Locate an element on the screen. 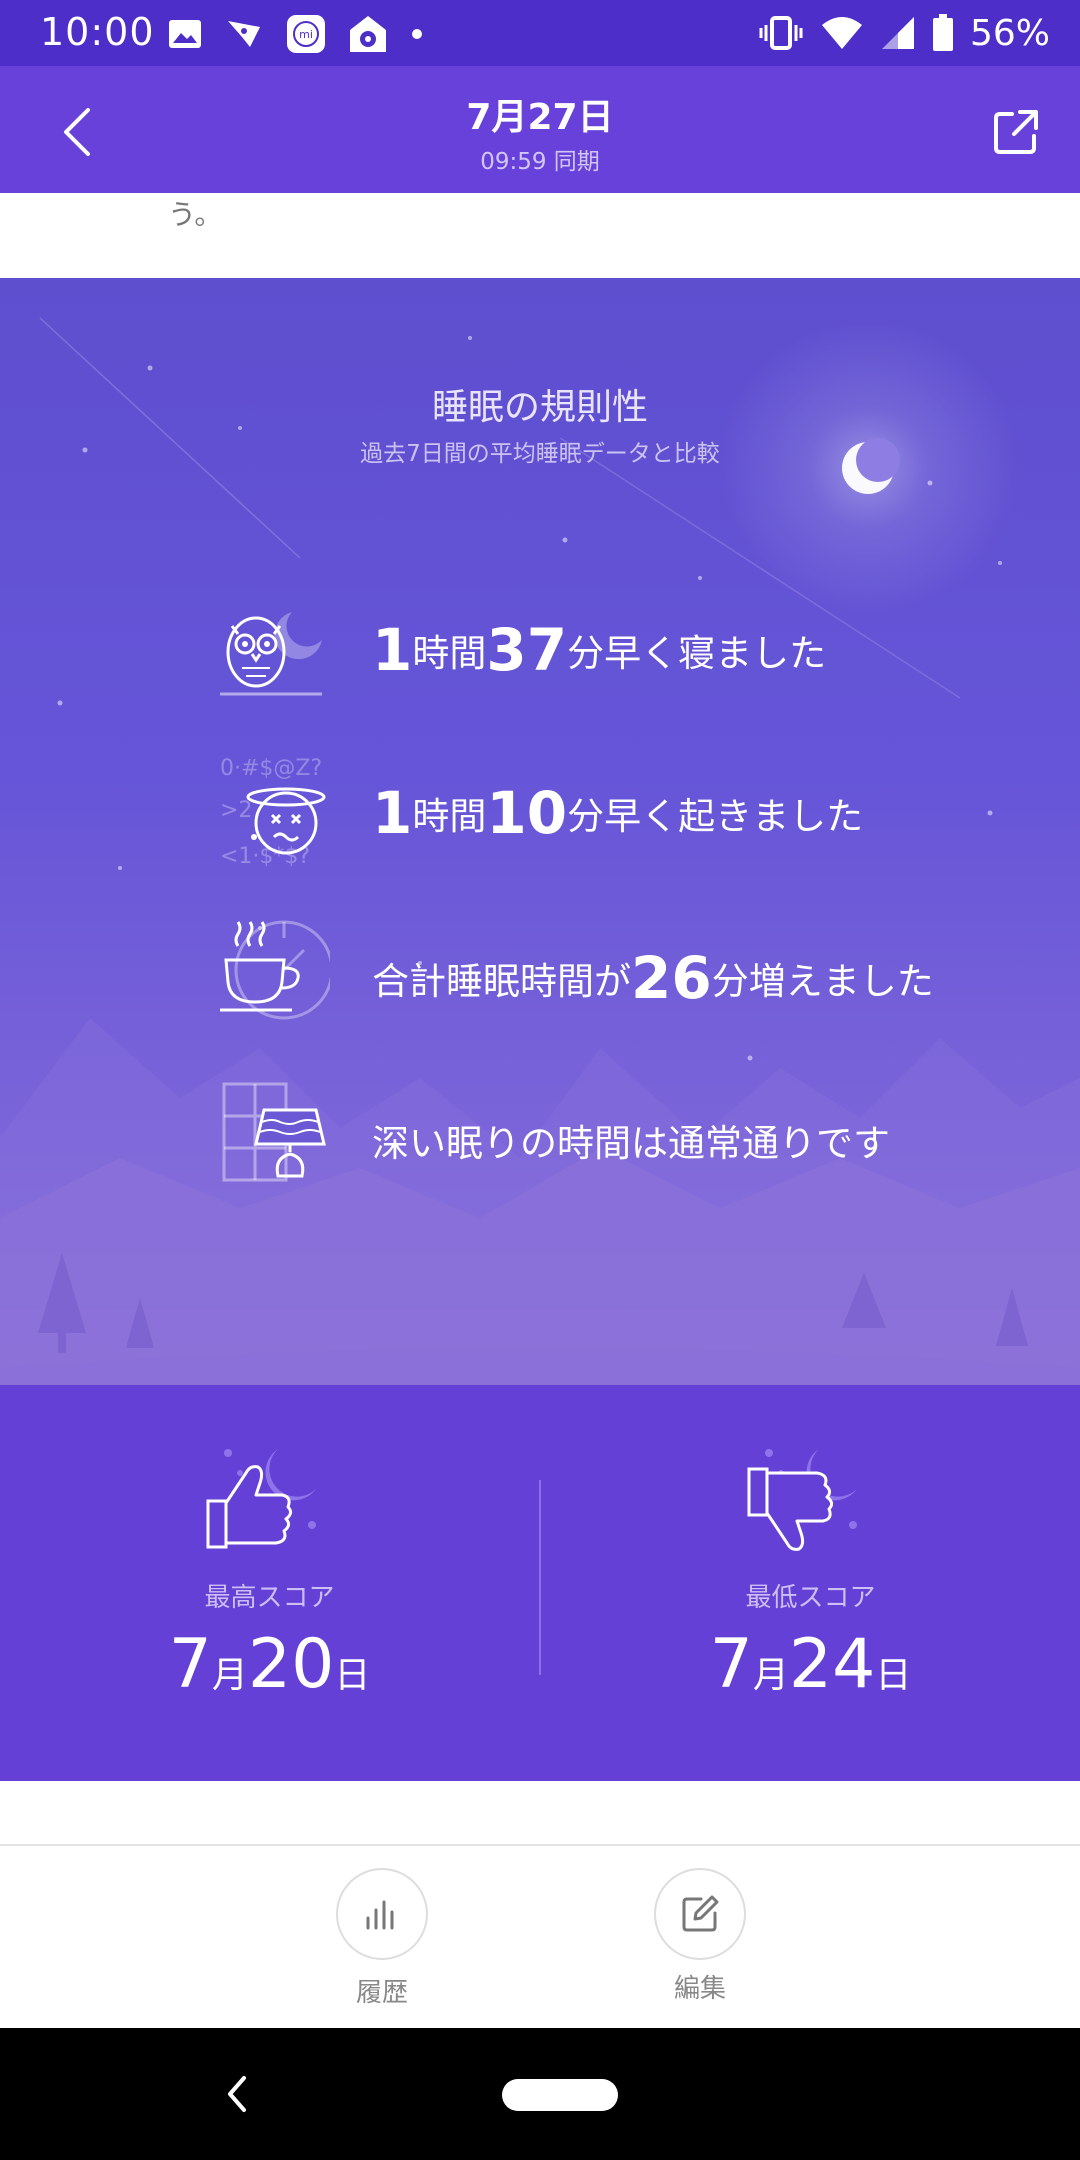 This screenshot has height=2160, width=1080. cut-off-text: う。 is located at coordinates (195, 214).